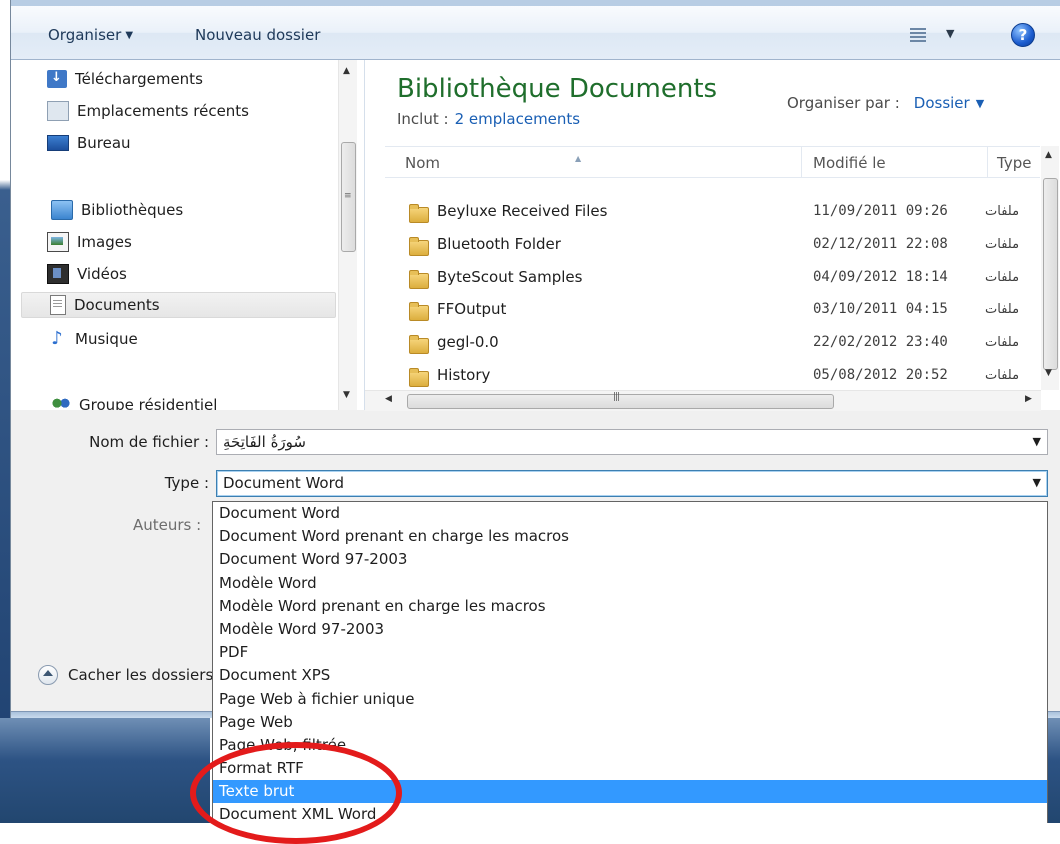 This screenshot has height=844, width=1060. I want to click on nav-item-label: Bibliothèques, so click(132, 210).